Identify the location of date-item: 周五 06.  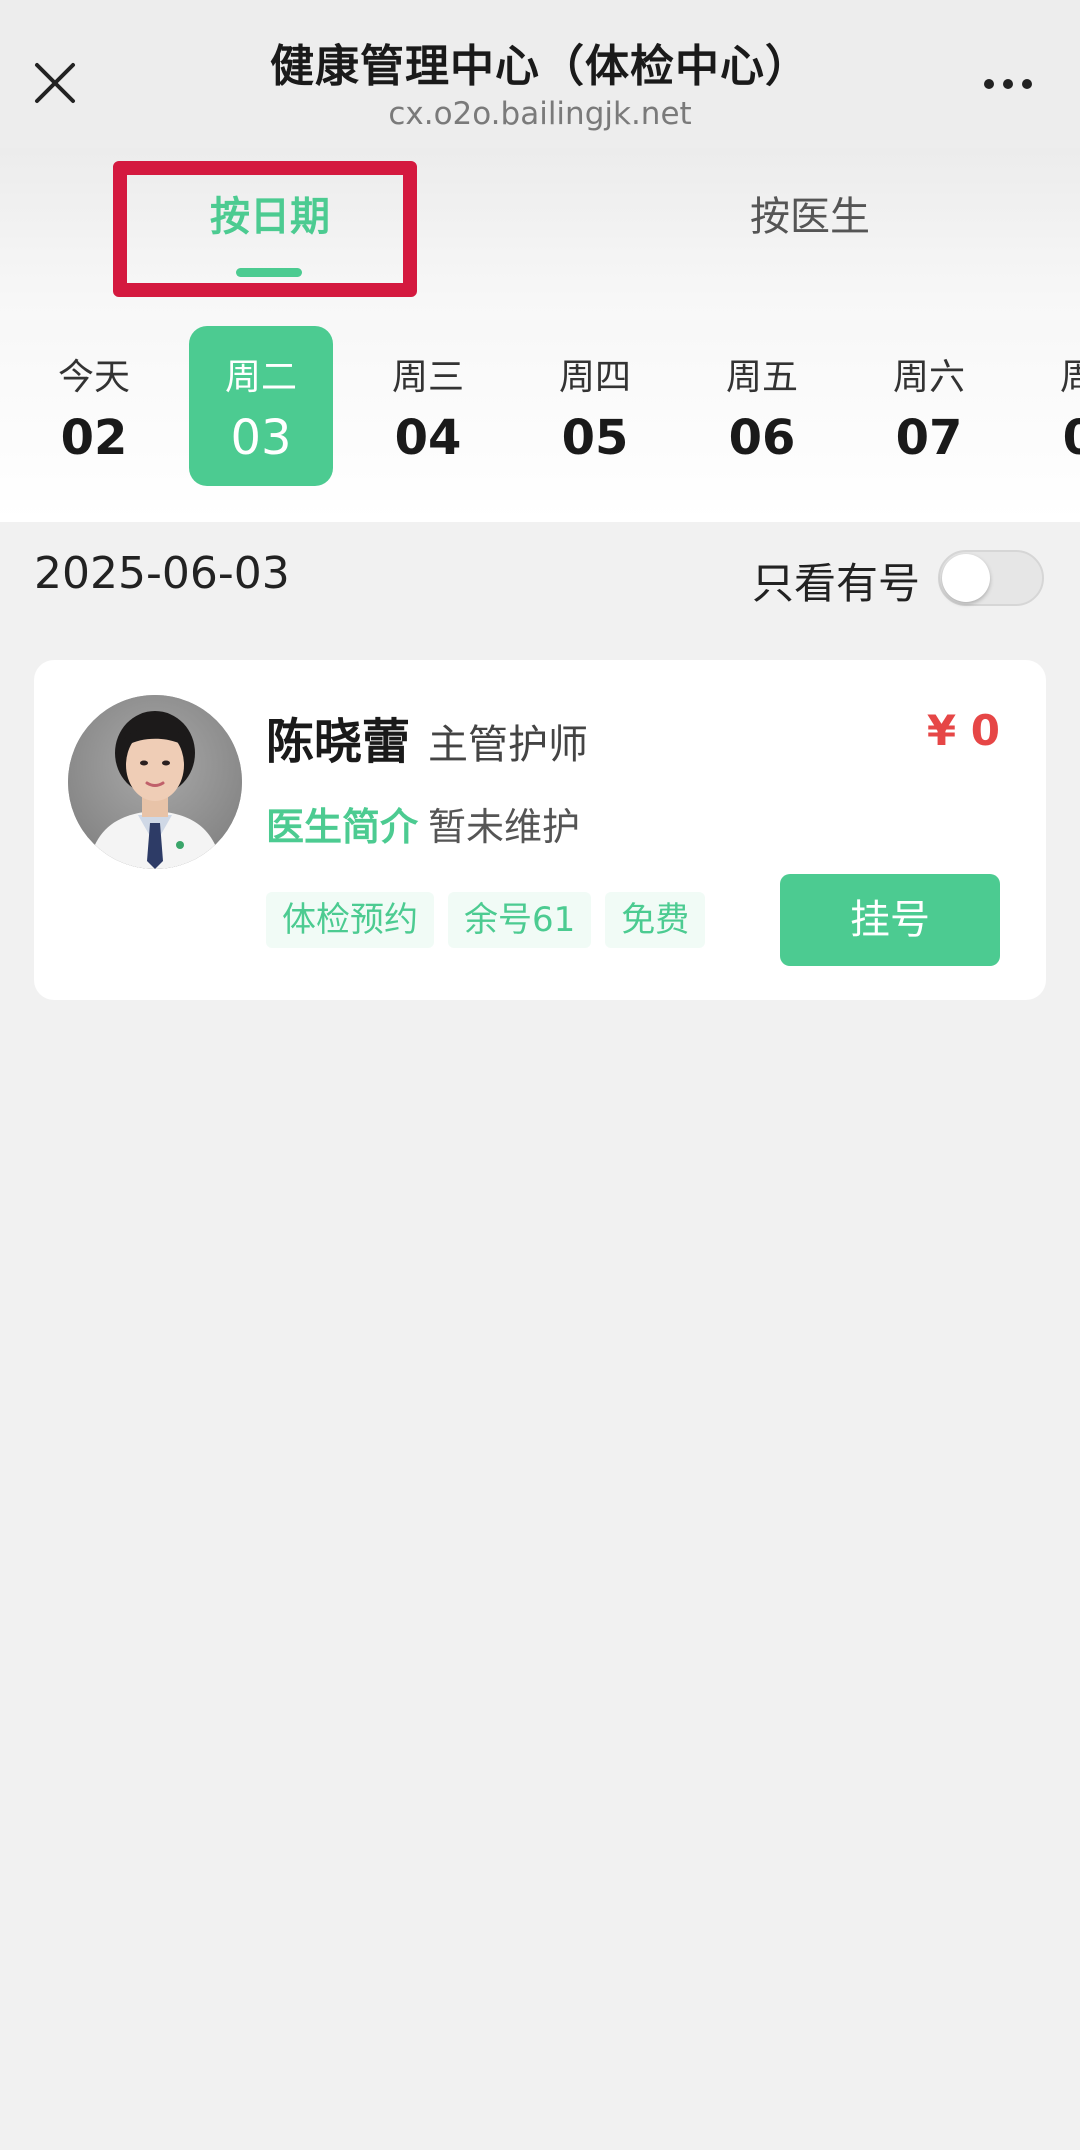
(762, 406).